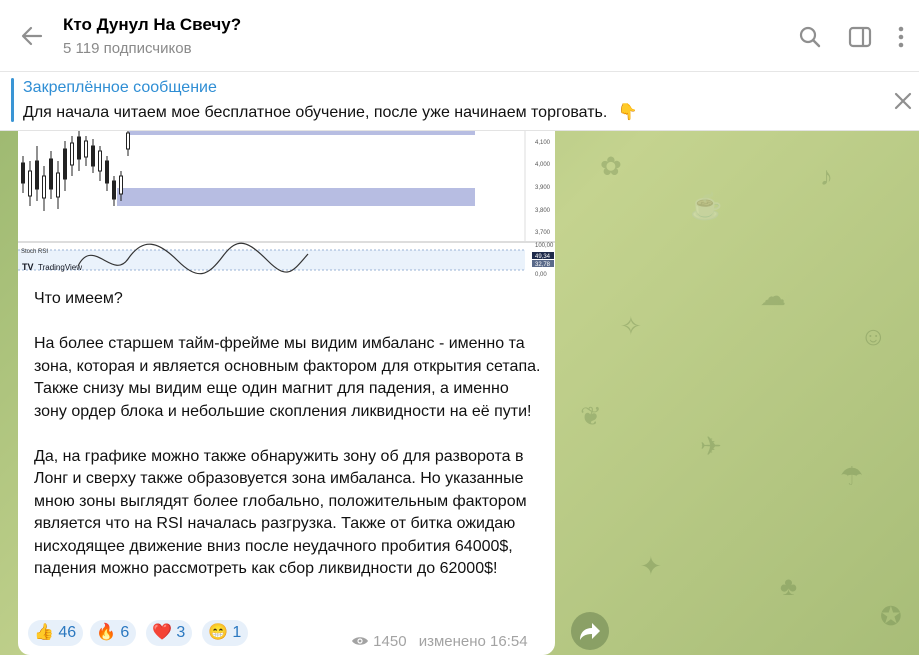 Image resolution: width=919 pixels, height=655 pixels. What do you see at coordinates (473, 641) in the screenshot?
I see `edited-time: изменено 16:54` at bounding box center [473, 641].